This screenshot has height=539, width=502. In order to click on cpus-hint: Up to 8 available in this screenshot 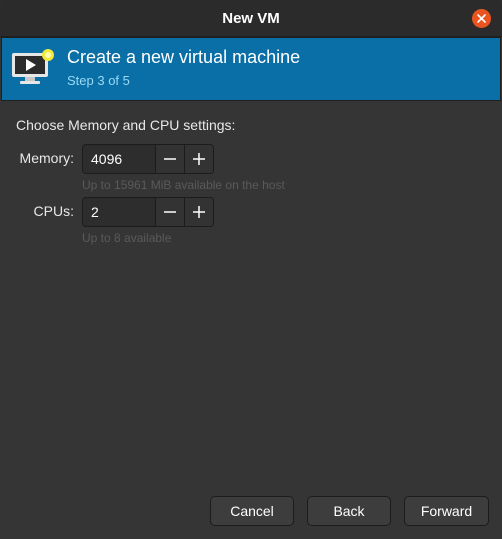, I will do `click(127, 238)`.